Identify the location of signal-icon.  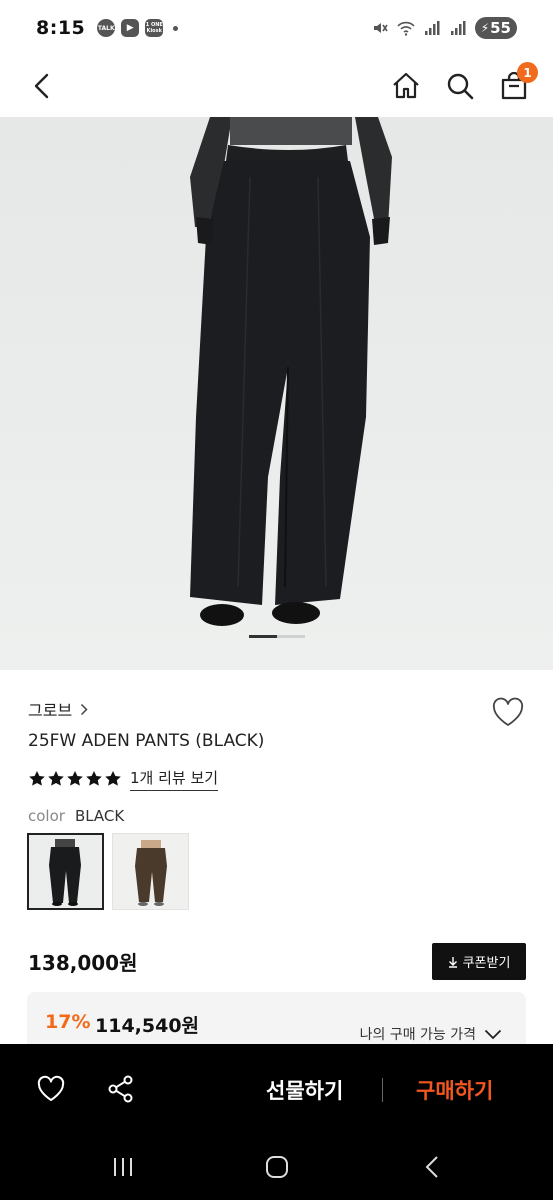
(432, 28).